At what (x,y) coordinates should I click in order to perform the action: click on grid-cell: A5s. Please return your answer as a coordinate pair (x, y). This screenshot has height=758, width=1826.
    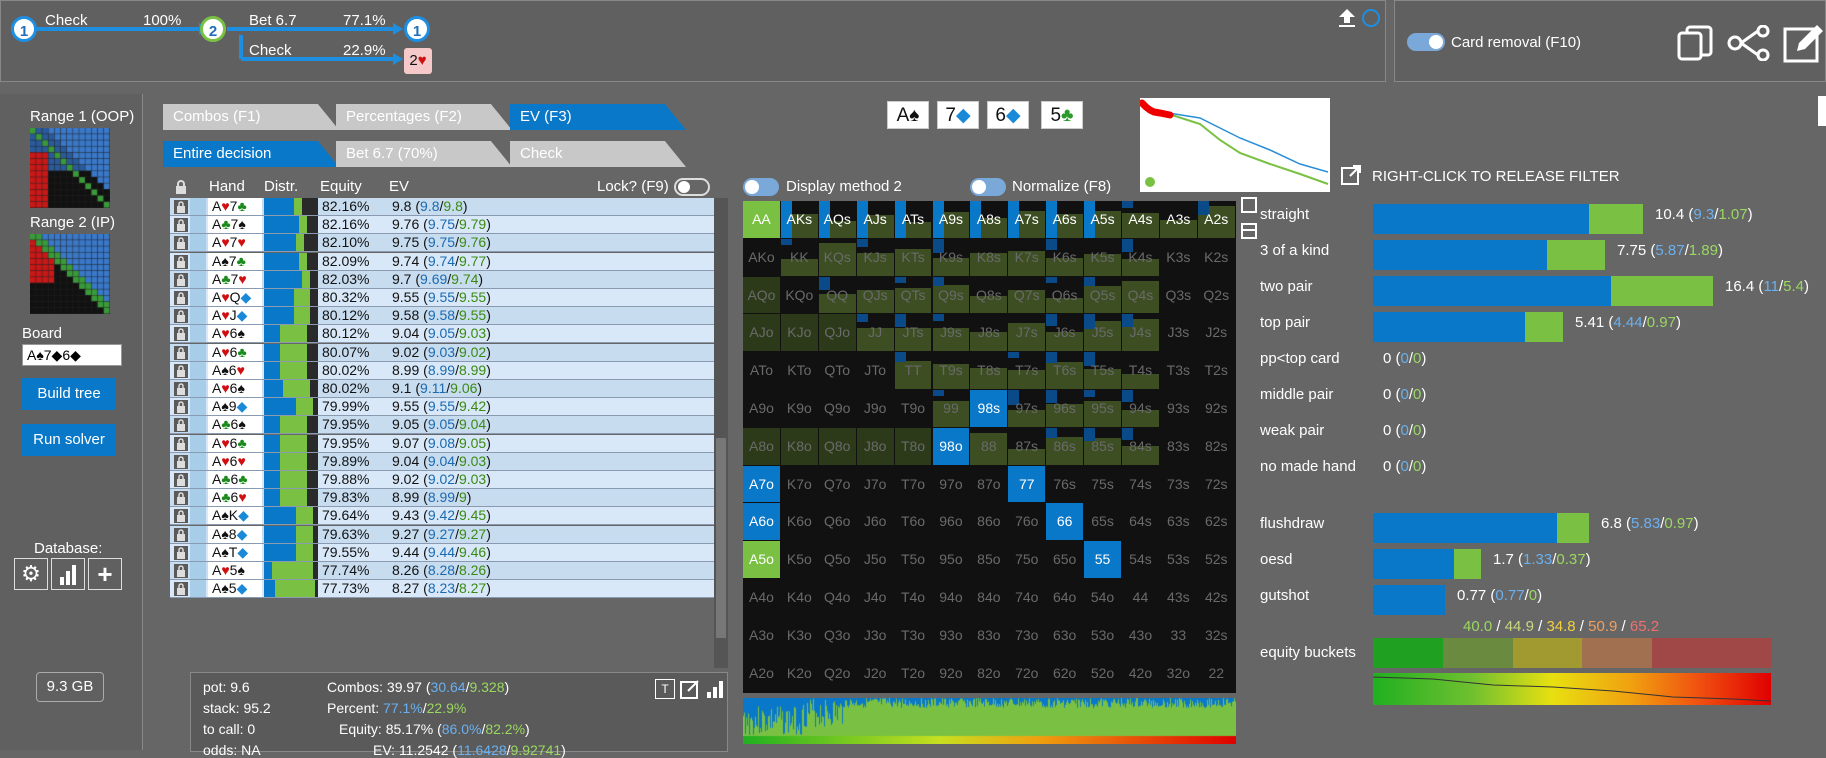
    Looking at the image, I should click on (1102, 219).